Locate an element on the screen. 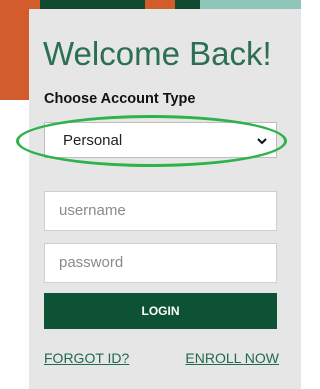 The width and height of the screenshot is (320, 389). username-placeholder: username is located at coordinates (92, 210).